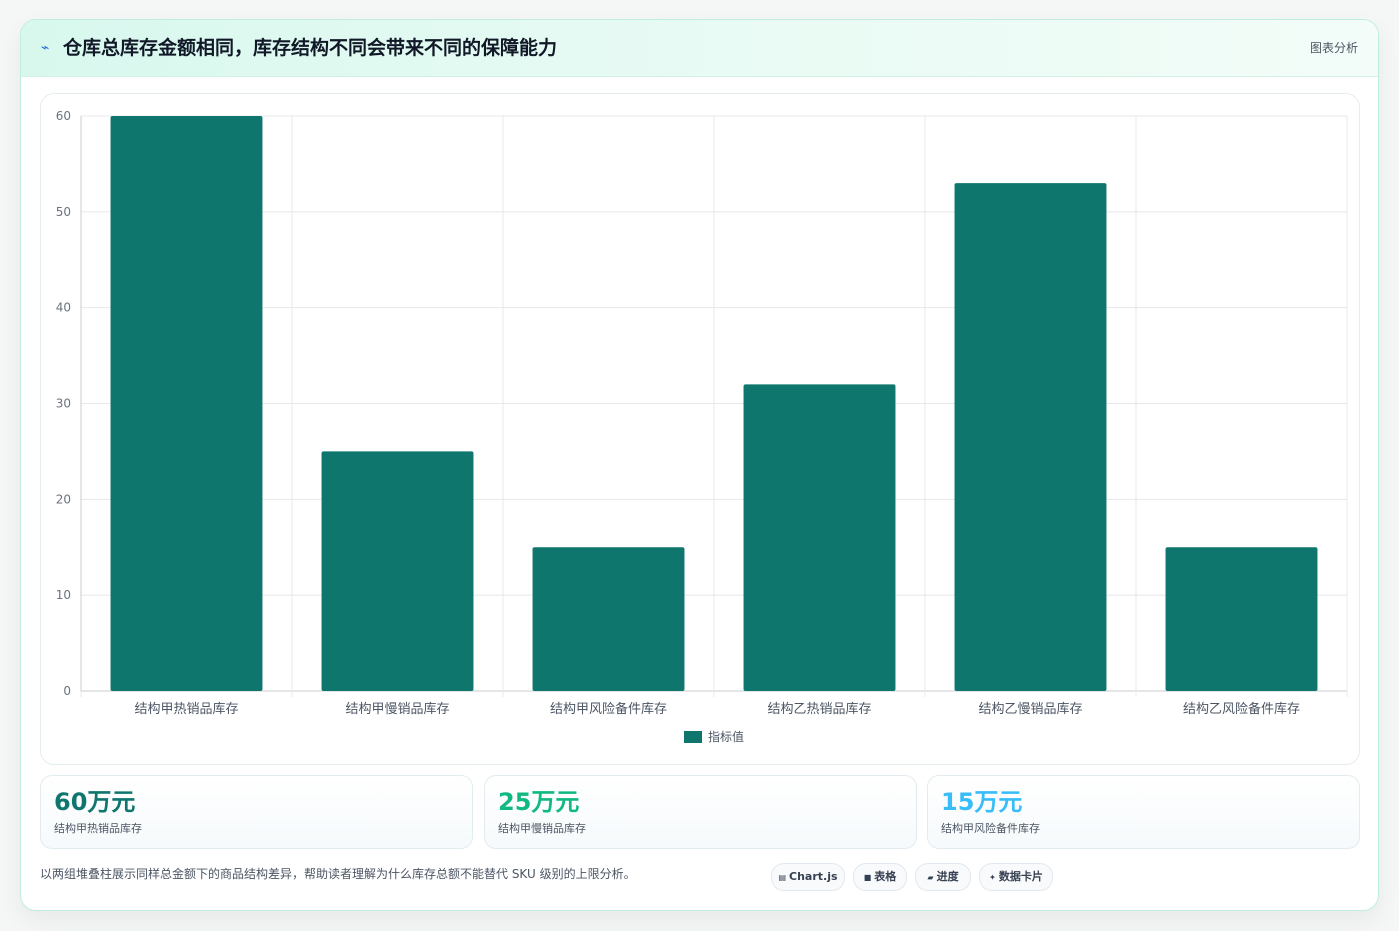  Describe the element at coordinates (990, 828) in the screenshot. I see `stat-label-3: 结构甲风险备件库存` at that location.